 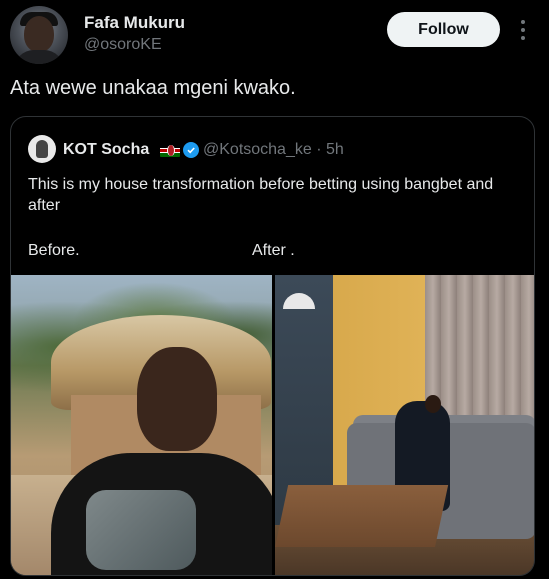 I want to click on quoted-author-name: KOT Socha, so click(x=106, y=150).